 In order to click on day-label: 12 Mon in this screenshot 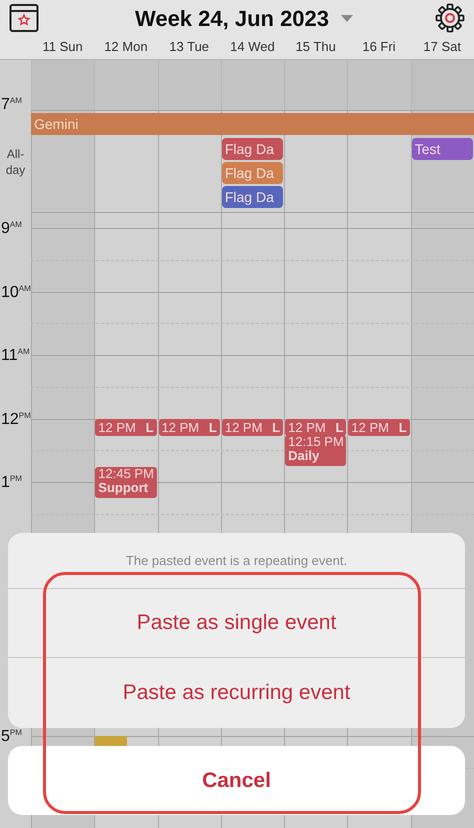, I will do `click(126, 47)`.